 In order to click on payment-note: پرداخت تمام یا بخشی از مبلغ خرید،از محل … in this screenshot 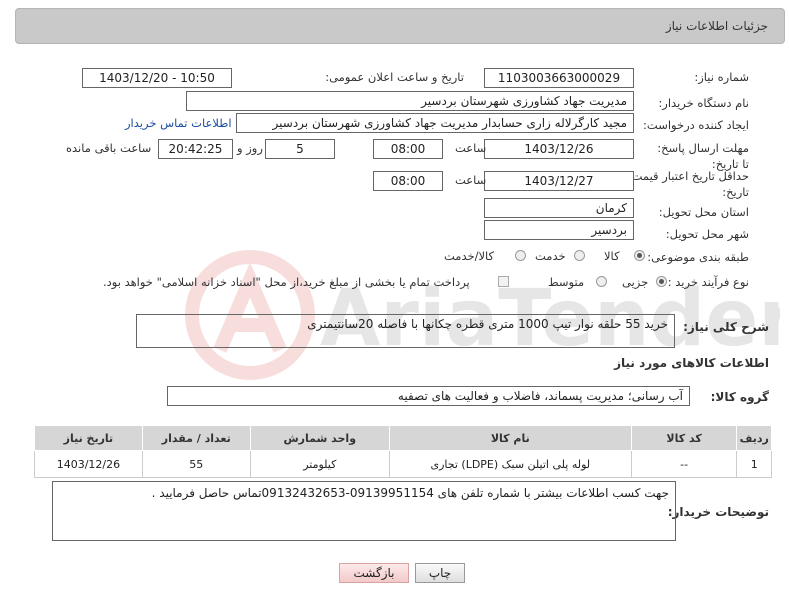, I will do `click(286, 282)`.